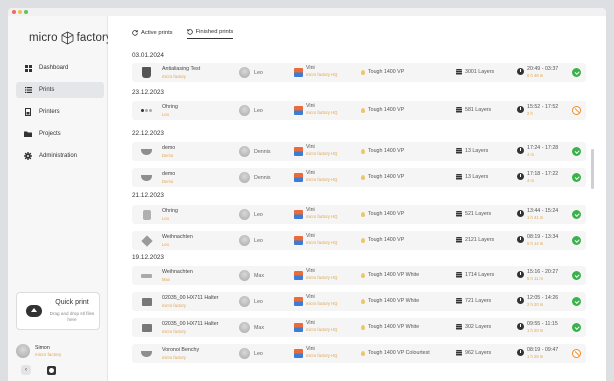  What do you see at coordinates (28, 90) in the screenshot?
I see `list-icon` at bounding box center [28, 90].